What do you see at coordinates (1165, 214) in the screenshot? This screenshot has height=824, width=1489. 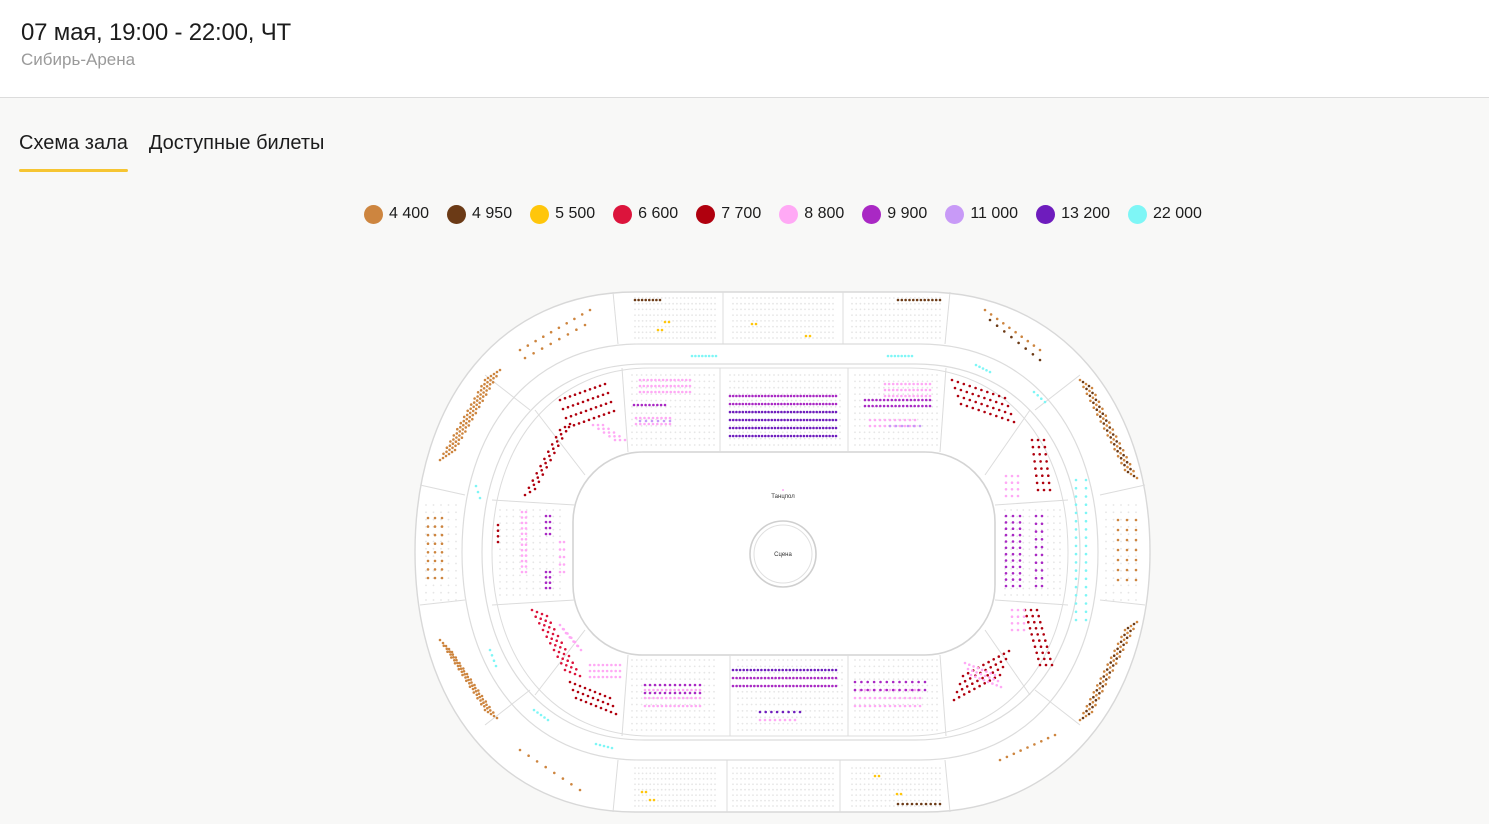 I see `legend-item: 22 000` at bounding box center [1165, 214].